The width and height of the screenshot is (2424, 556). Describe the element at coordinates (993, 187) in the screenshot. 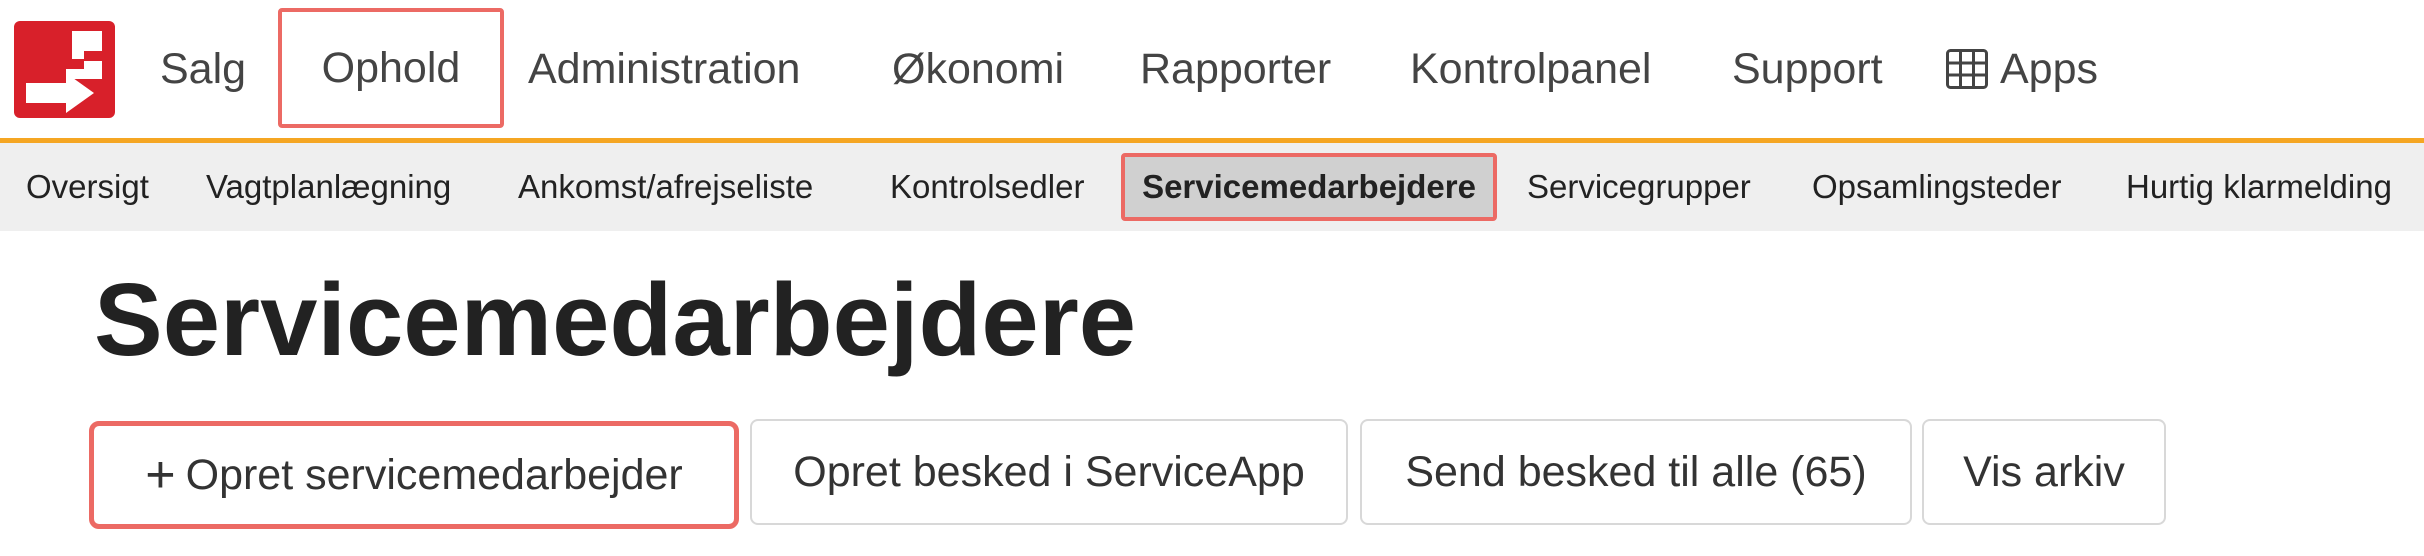

I see `subnav-item-kontrolsedler: Kontrolsedler` at that location.